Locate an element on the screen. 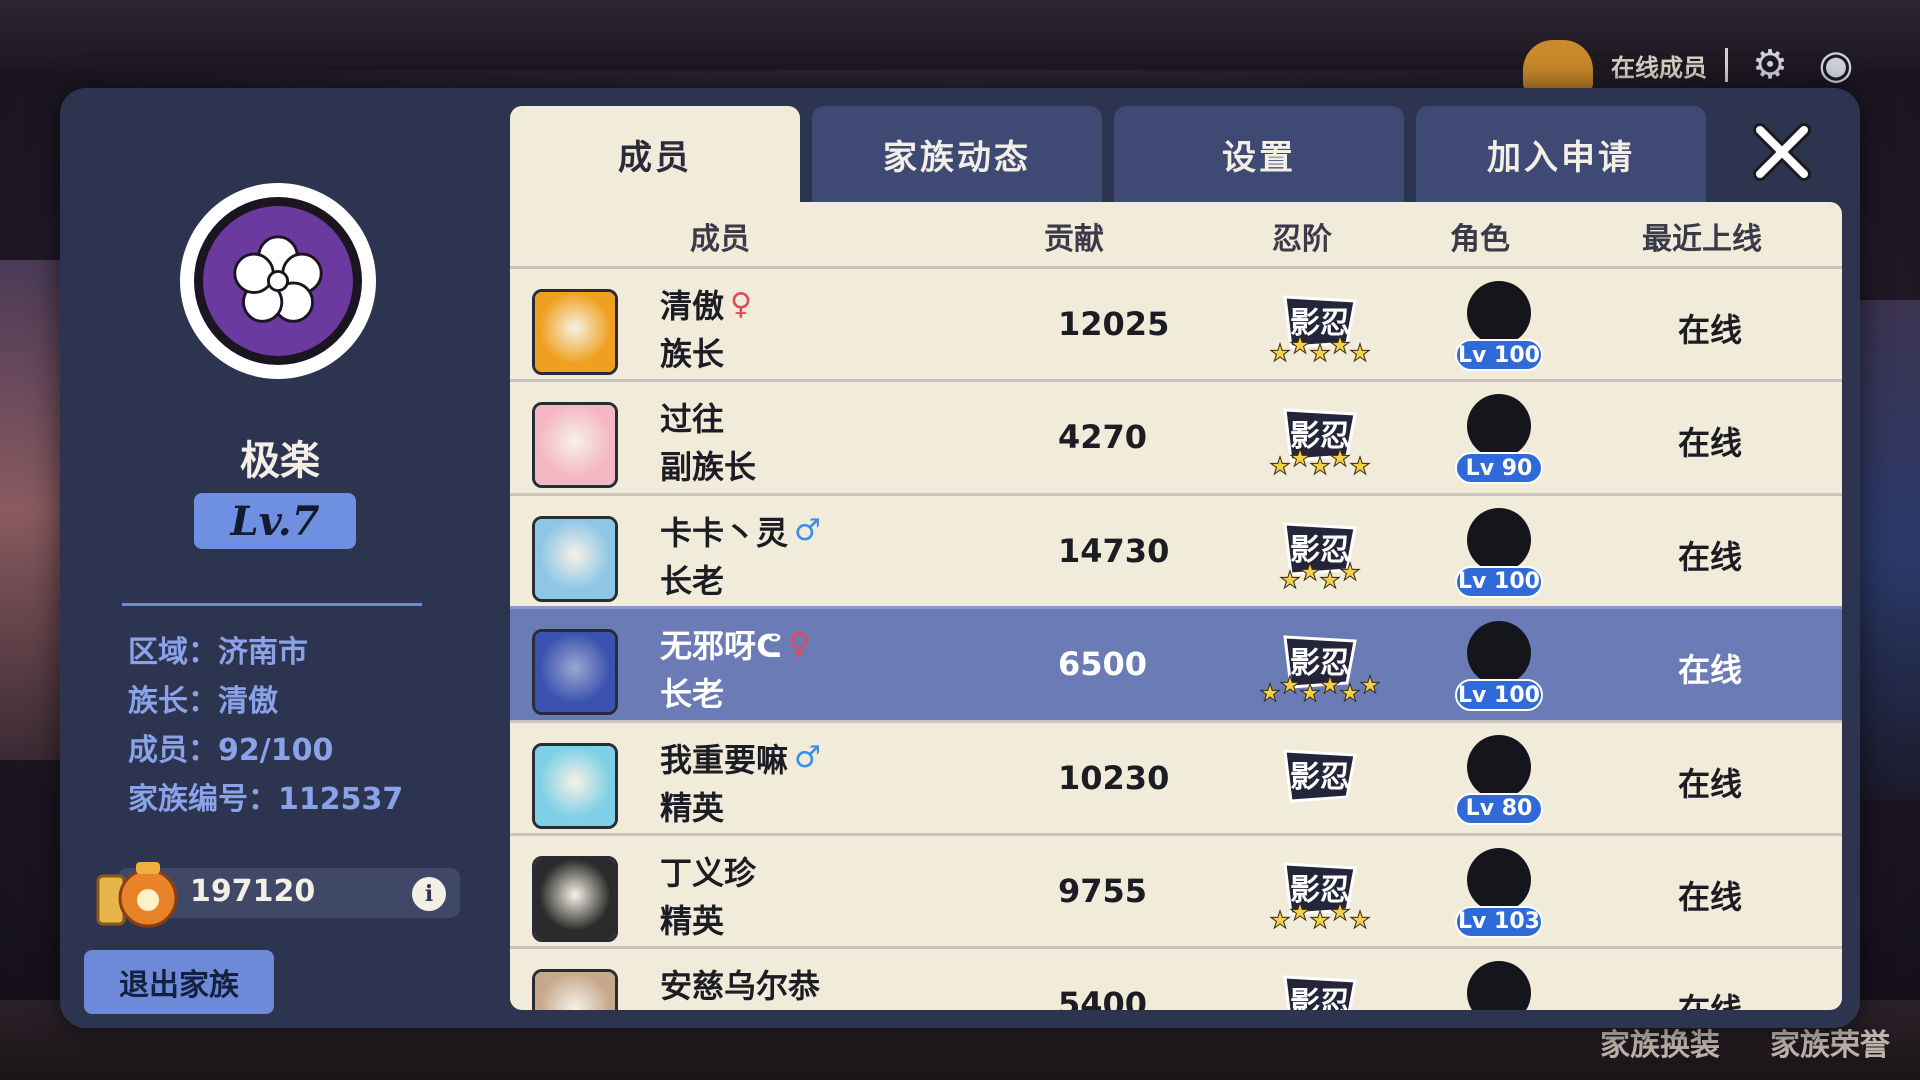 The image size is (1920, 1080). member-contribution: 9755 is located at coordinates (1103, 890).